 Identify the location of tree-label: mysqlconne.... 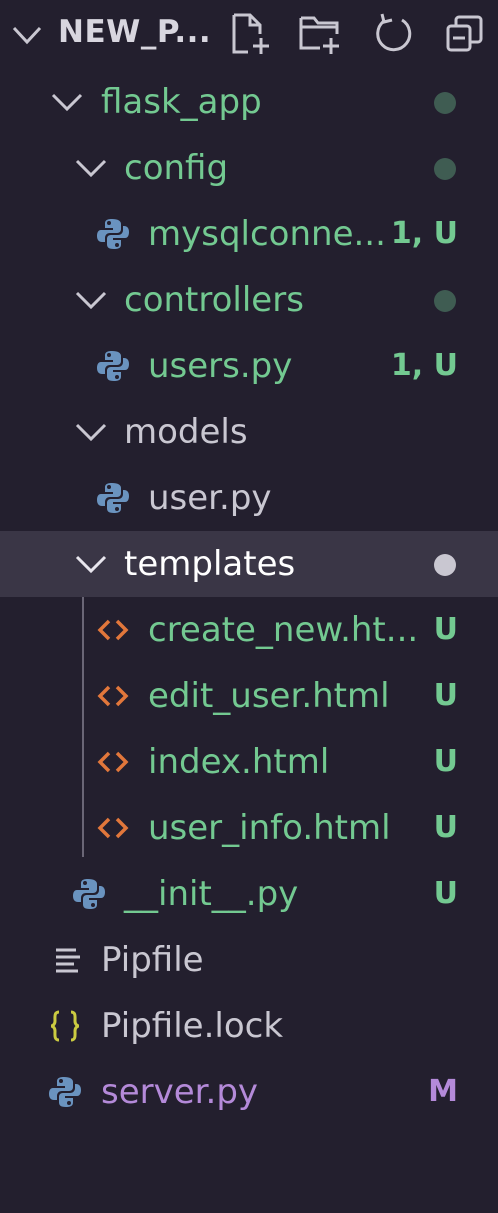
(267, 234).